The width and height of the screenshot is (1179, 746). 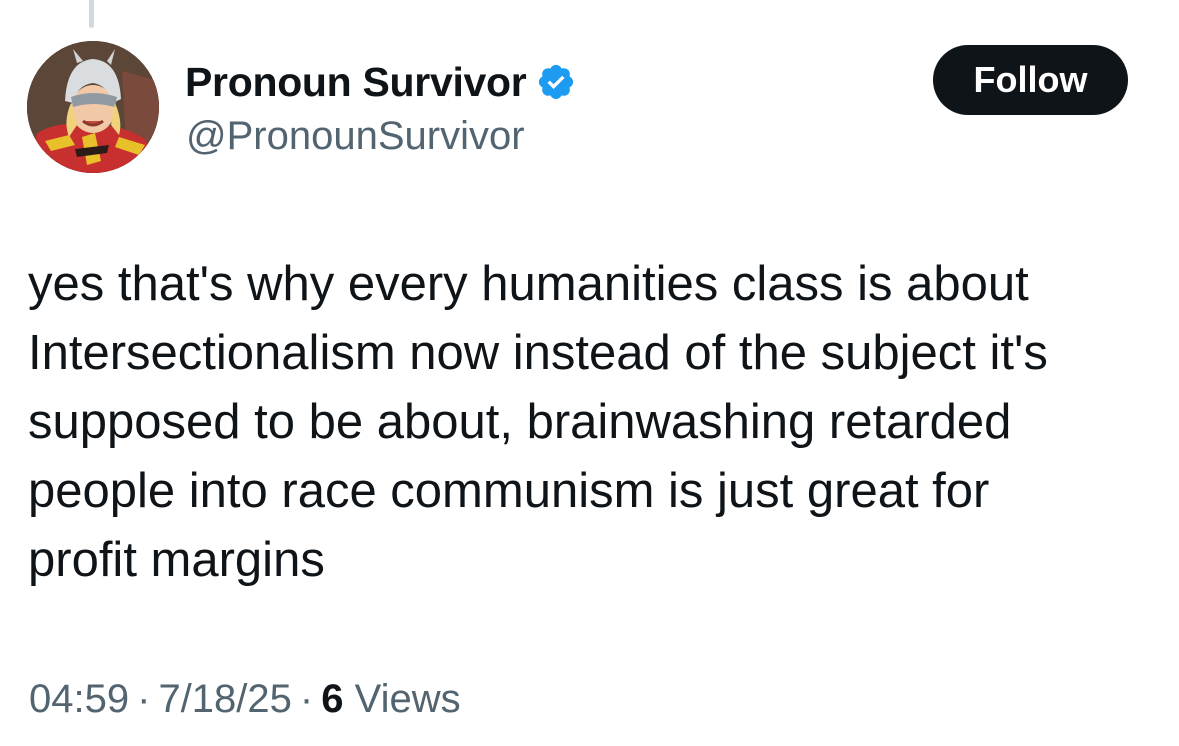 I want to click on tweet-meta: 04:59 · 7/18/25 · 6 Views, so click(x=245, y=699).